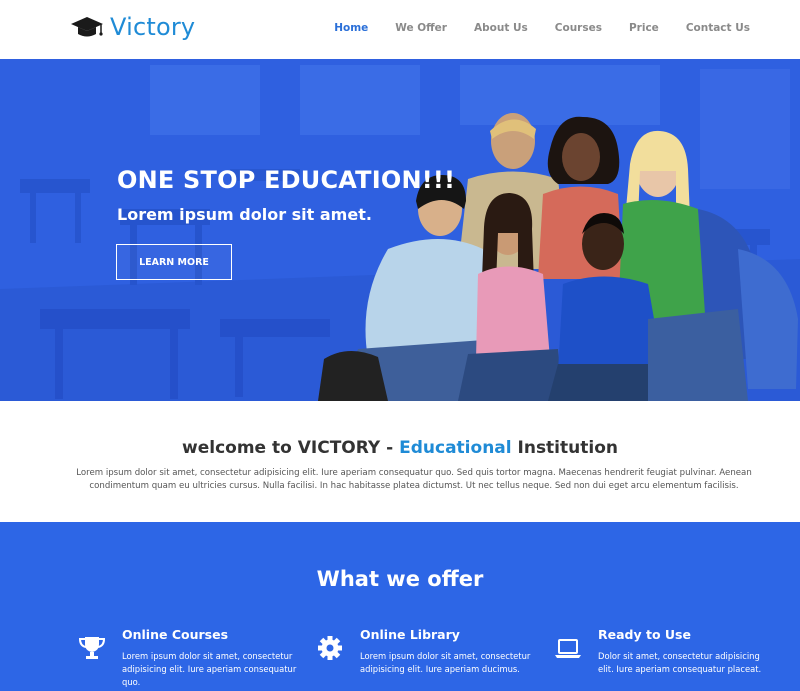 The height and width of the screenshot is (691, 800). What do you see at coordinates (175, 634) in the screenshot?
I see `offer-heading: Online Courses` at bounding box center [175, 634].